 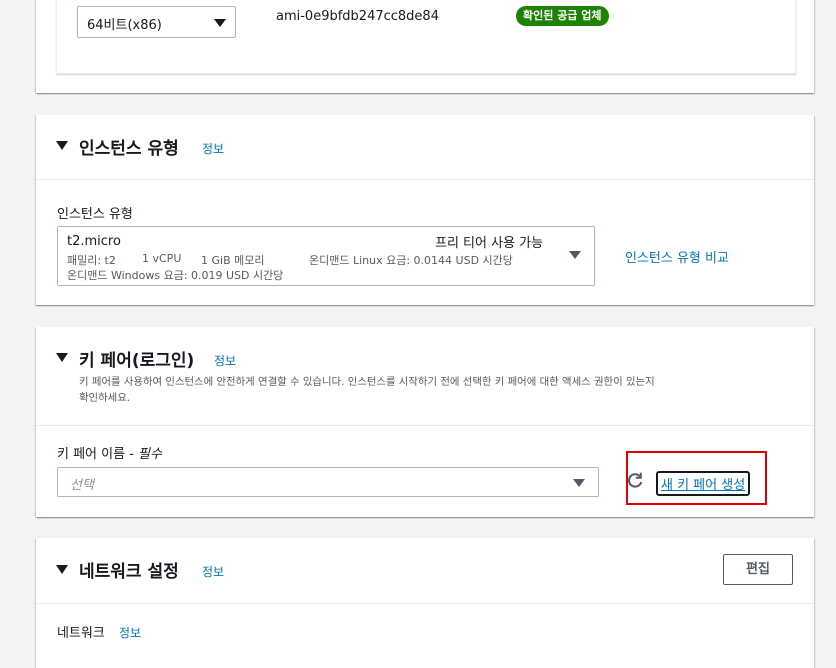 What do you see at coordinates (124, 25) in the screenshot?
I see `architecture-select-value: 64비트(x86)` at bounding box center [124, 25].